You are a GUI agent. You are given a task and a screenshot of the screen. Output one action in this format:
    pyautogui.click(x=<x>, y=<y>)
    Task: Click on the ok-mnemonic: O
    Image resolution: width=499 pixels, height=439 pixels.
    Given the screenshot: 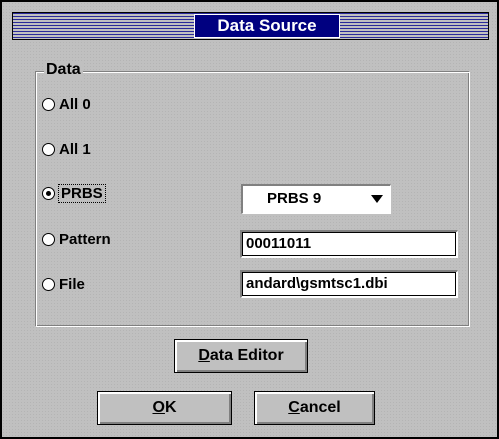 What is the action you would take?
    pyautogui.click(x=158, y=407)
    